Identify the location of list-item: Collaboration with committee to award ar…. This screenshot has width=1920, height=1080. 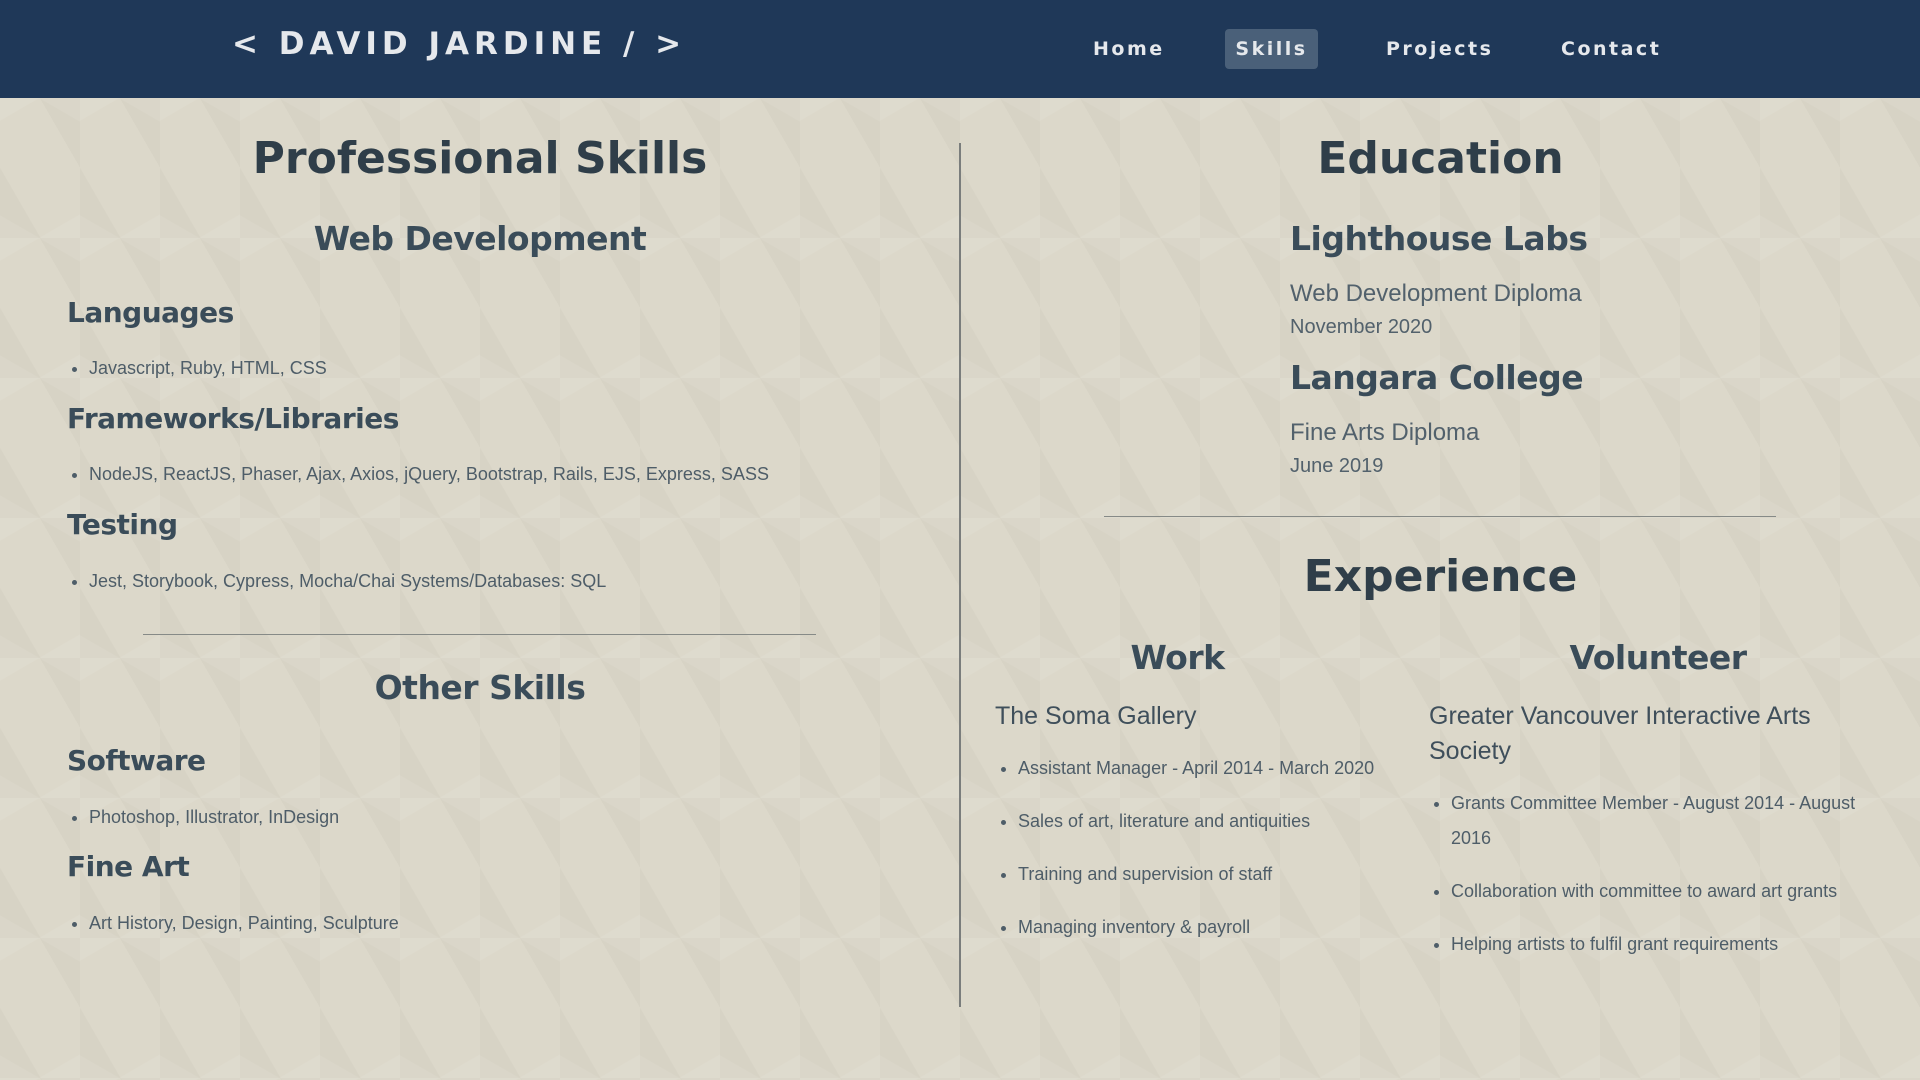
(1671, 891).